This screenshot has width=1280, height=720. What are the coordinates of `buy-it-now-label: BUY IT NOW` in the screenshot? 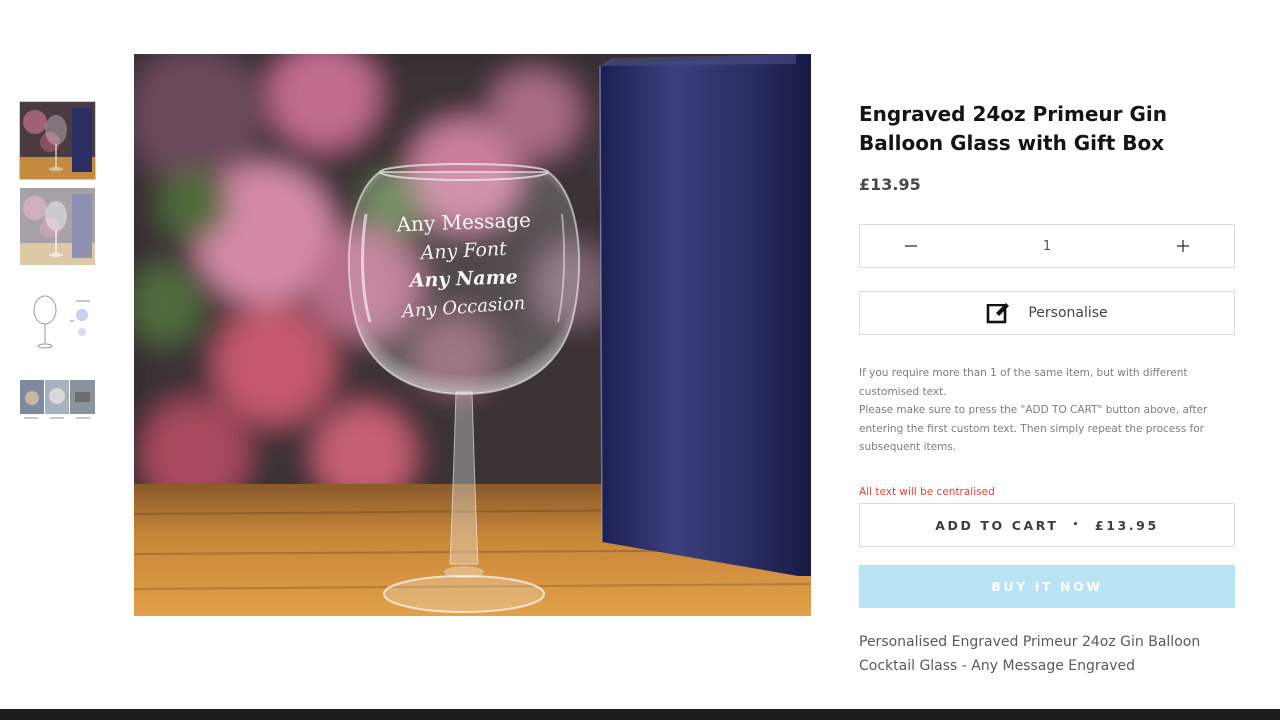 It's located at (1047, 586).